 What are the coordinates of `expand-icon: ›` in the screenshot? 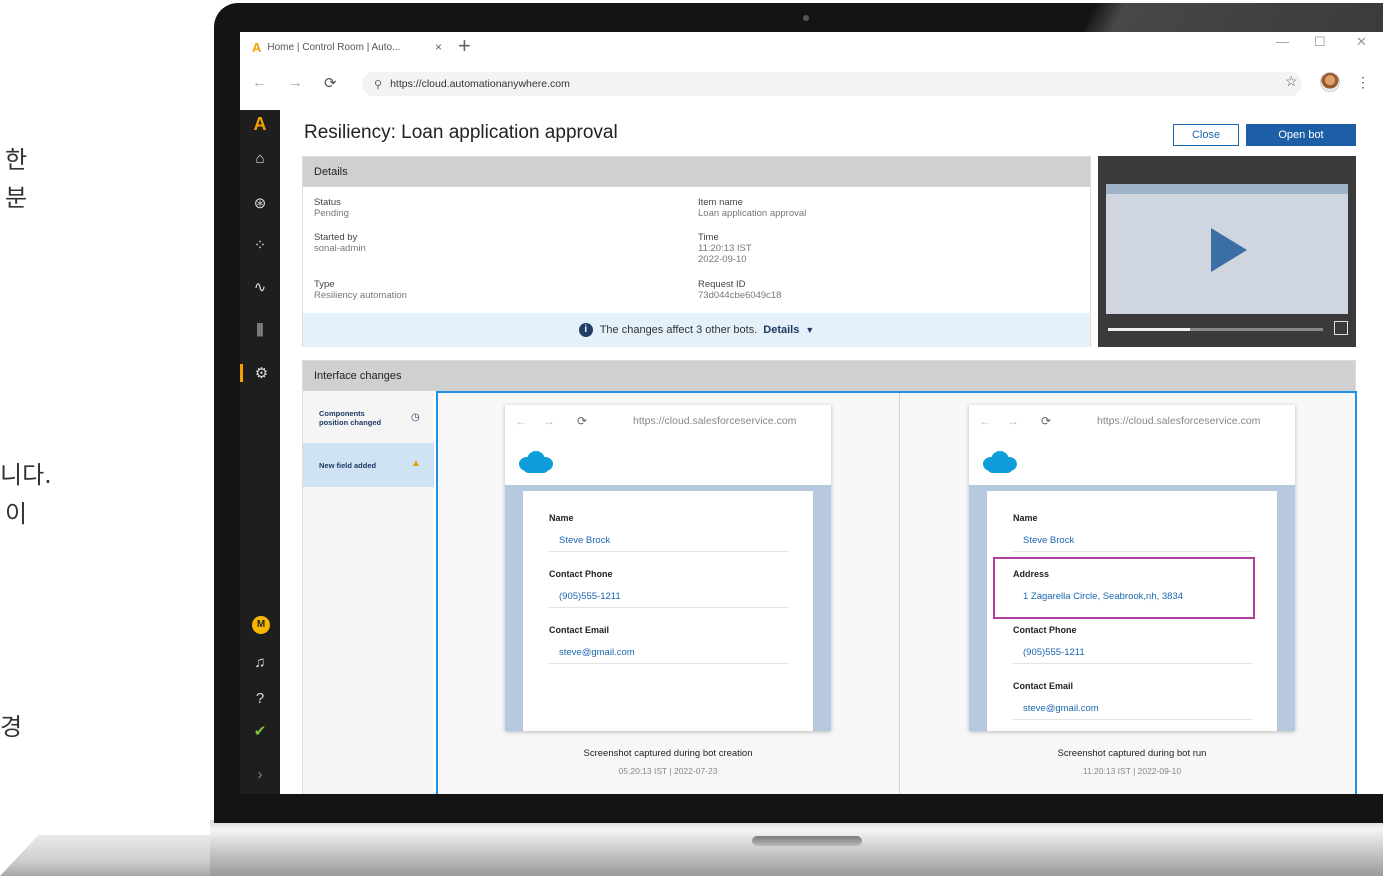 It's located at (260, 774).